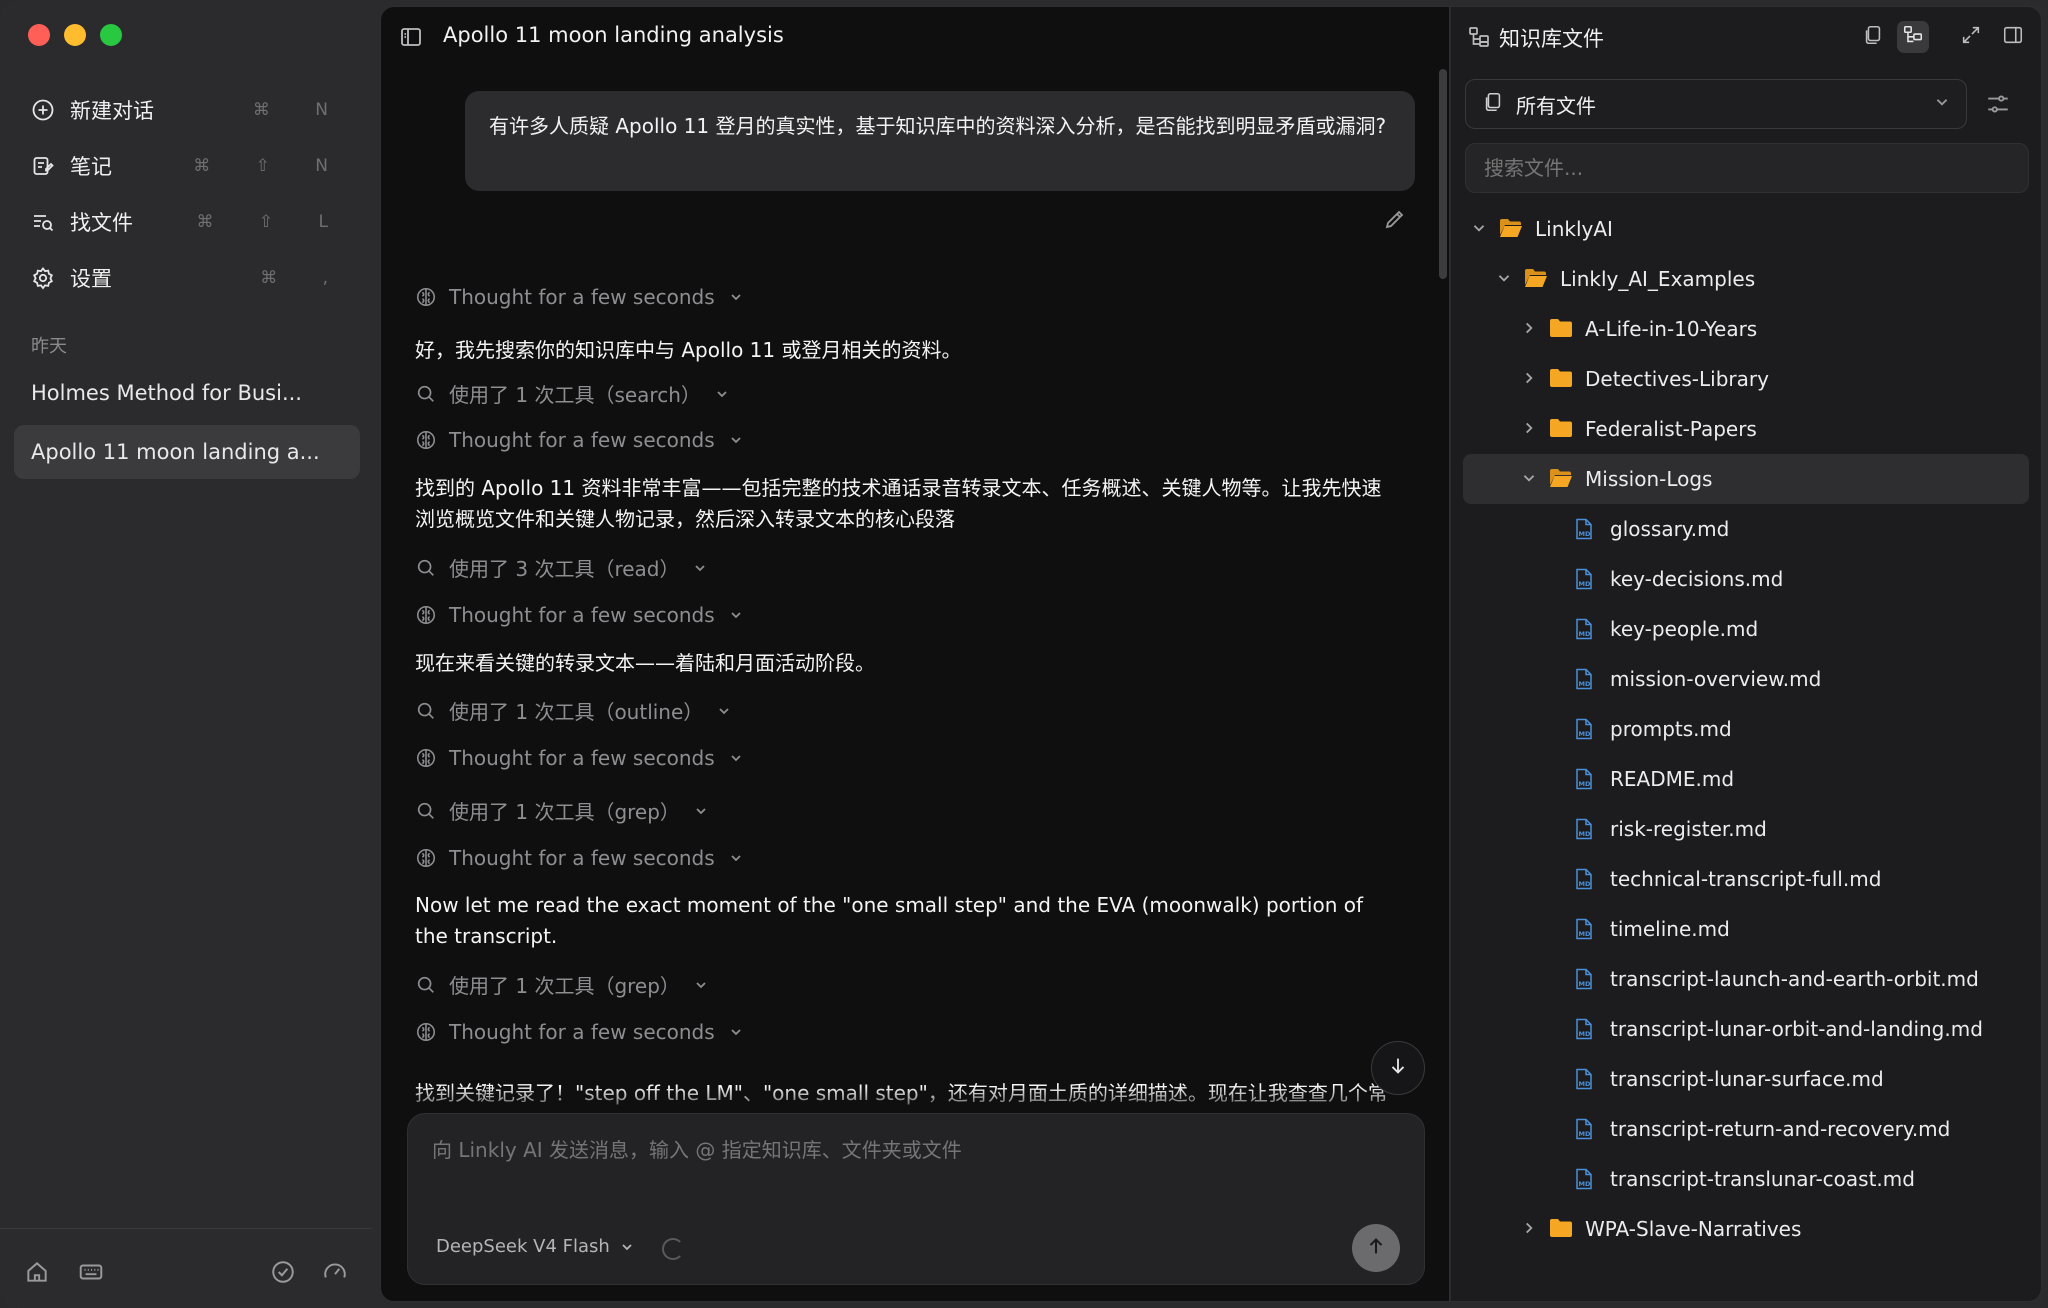 This screenshot has width=2048, height=1308. I want to click on tree-item-label: mission-overview.md, so click(1716, 679).